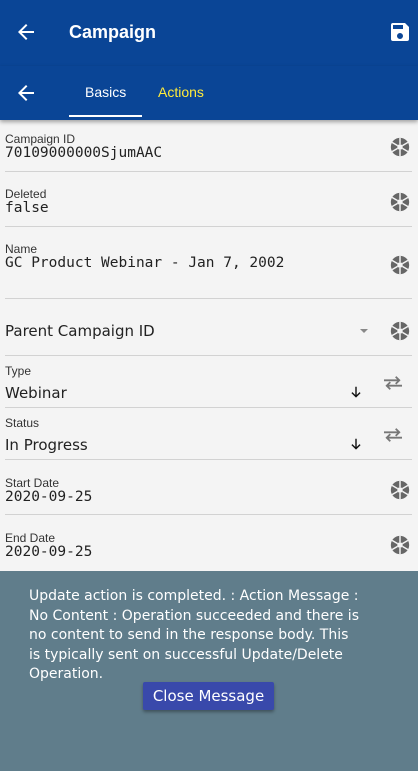 The height and width of the screenshot is (771, 418). I want to click on caret-down-icon, so click(364, 331).